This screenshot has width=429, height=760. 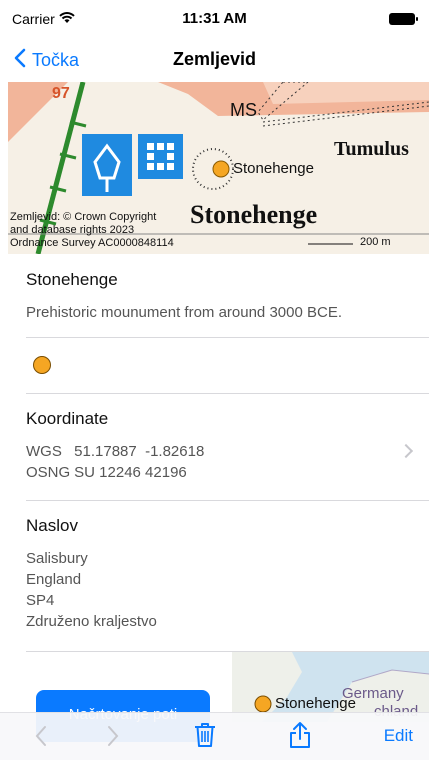 I want to click on map-copyright-line: Zemljevid: © Crown Copyright, so click(x=83, y=217).